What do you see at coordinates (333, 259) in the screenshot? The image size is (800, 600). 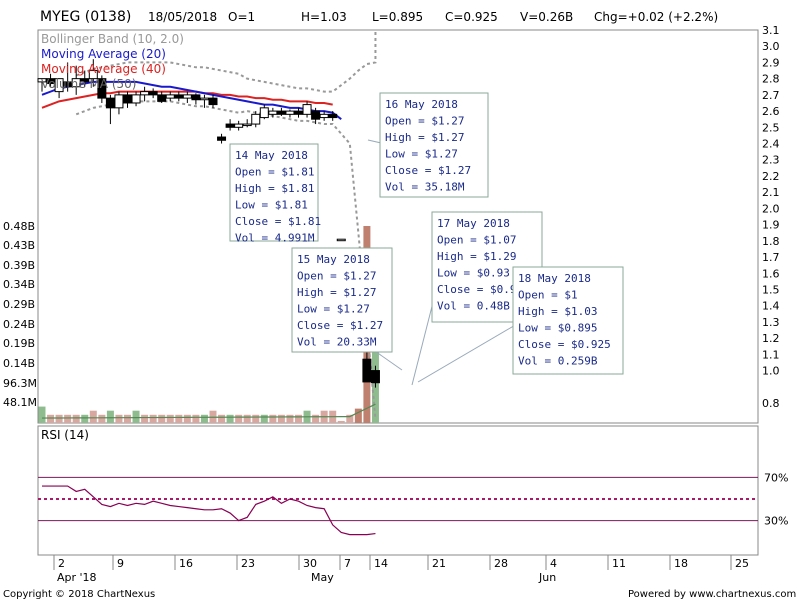 I see `callout-line: 15 May 2018` at bounding box center [333, 259].